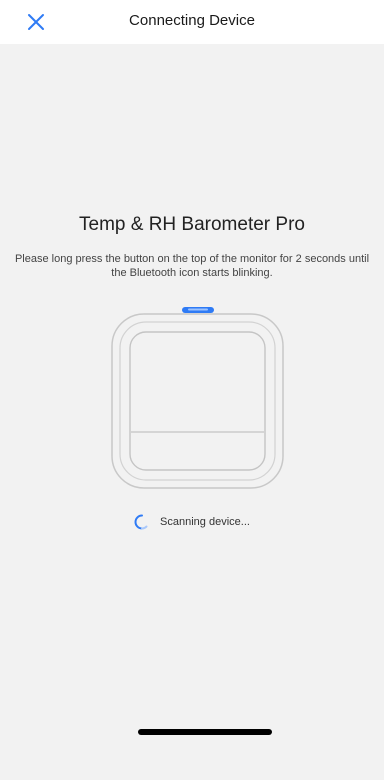 The width and height of the screenshot is (384, 780). Describe the element at coordinates (198, 309) in the screenshot. I see `top-button-highlight` at that location.